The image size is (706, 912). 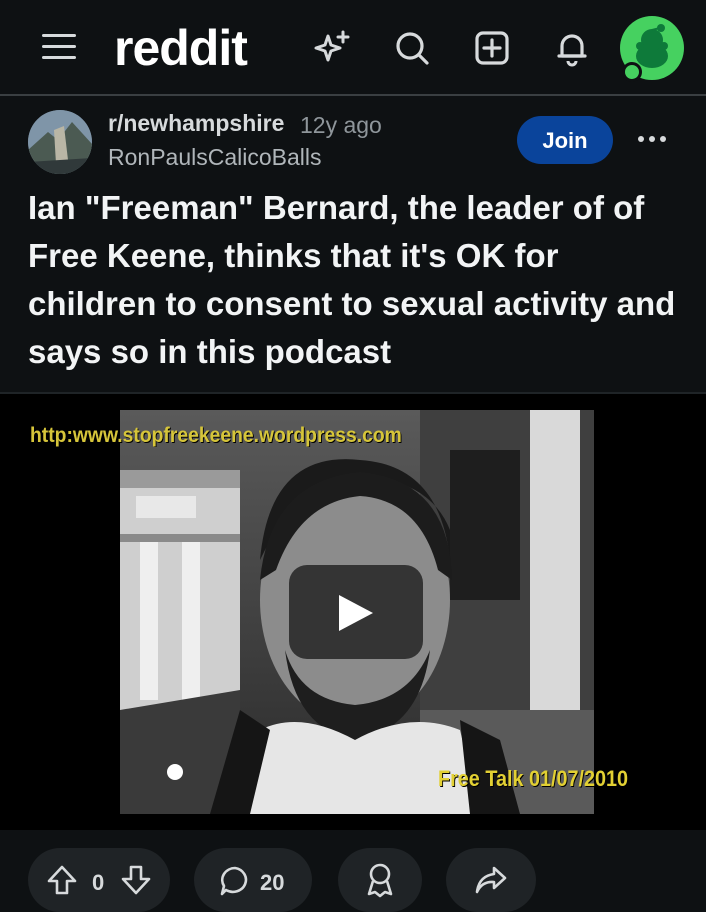 What do you see at coordinates (181, 48) in the screenshot?
I see `reddit-logo: reddit` at bounding box center [181, 48].